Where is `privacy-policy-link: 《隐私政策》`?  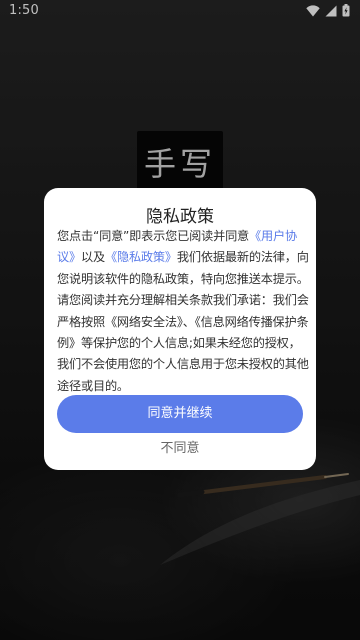
privacy-policy-link: 《隐私政策》 is located at coordinates (141, 257).